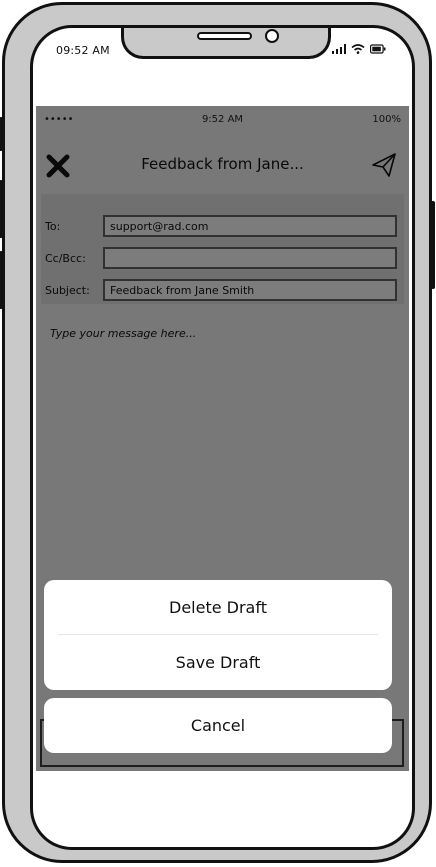 This screenshot has width=436, height=867. What do you see at coordinates (378, 49) in the screenshot?
I see `battery-icon` at bounding box center [378, 49].